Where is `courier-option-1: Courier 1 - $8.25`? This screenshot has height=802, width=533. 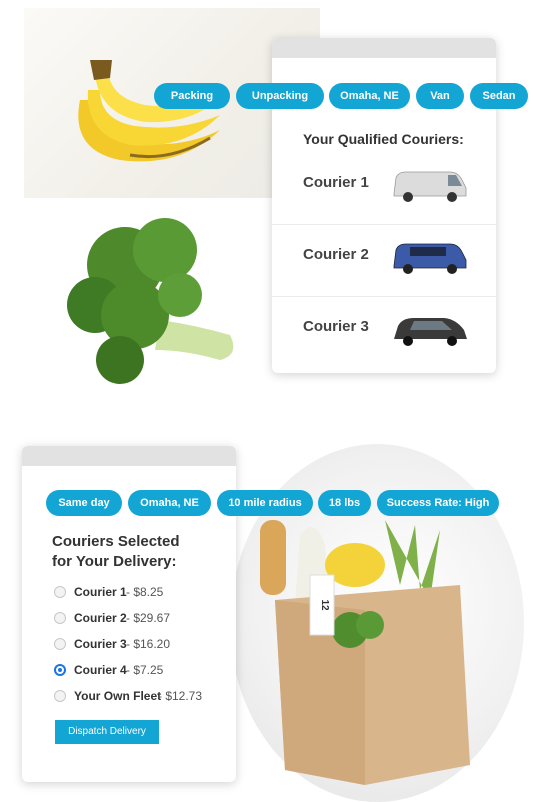 courier-option-1: Courier 1 - $8.25 is located at coordinates (139, 594).